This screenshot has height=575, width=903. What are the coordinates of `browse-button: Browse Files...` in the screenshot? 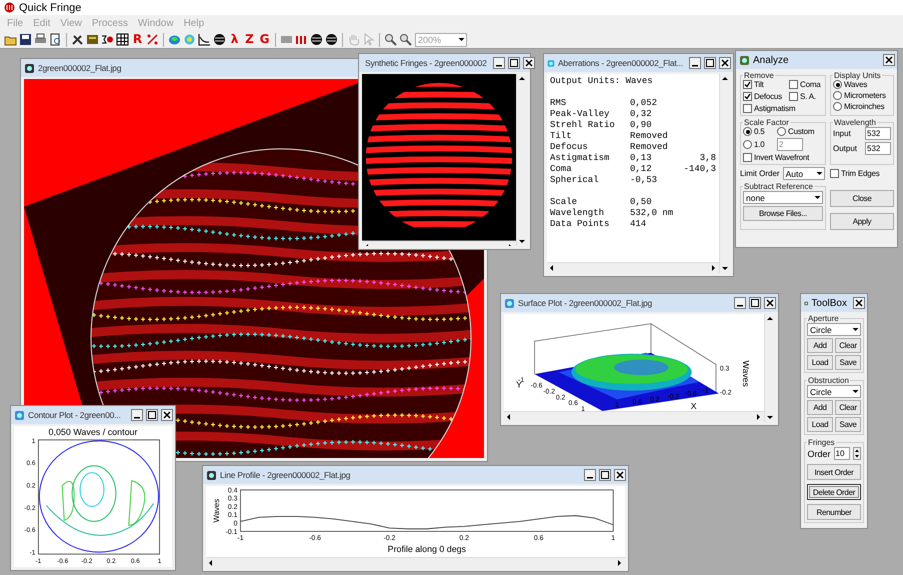 It's located at (783, 213).